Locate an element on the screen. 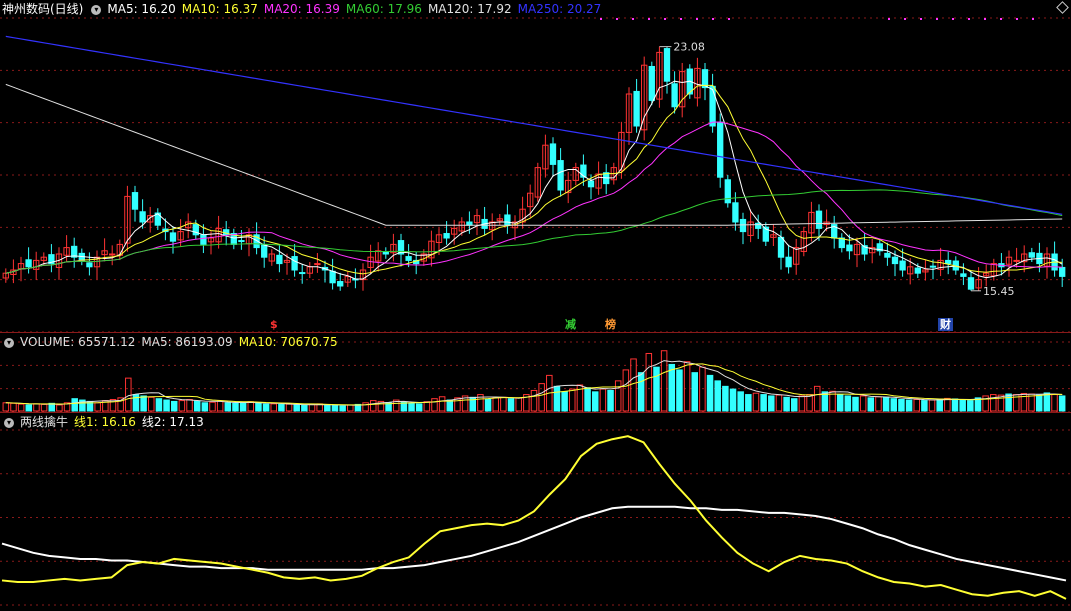 The image size is (1071, 611). volume-label: VOLUME: 65571.12 is located at coordinates (78, 342).